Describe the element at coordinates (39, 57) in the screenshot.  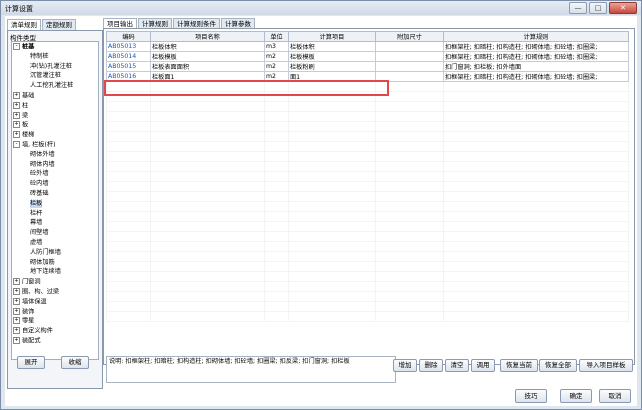
I see `tree-item: 特制桩` at that location.